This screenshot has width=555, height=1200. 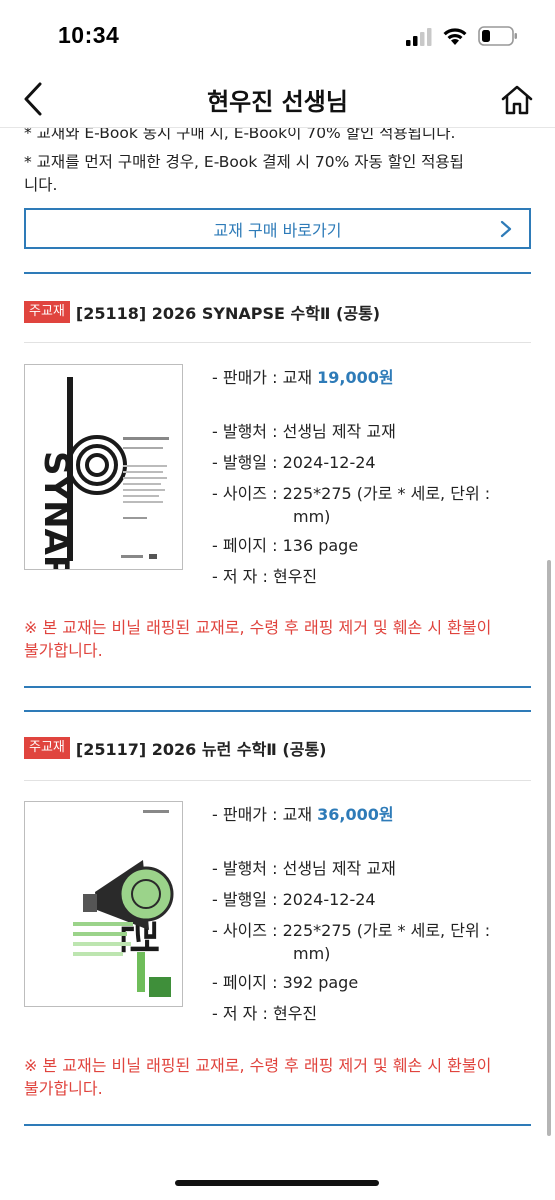 What do you see at coordinates (419, 37) in the screenshot?
I see `cellular-signal-icon` at bounding box center [419, 37].